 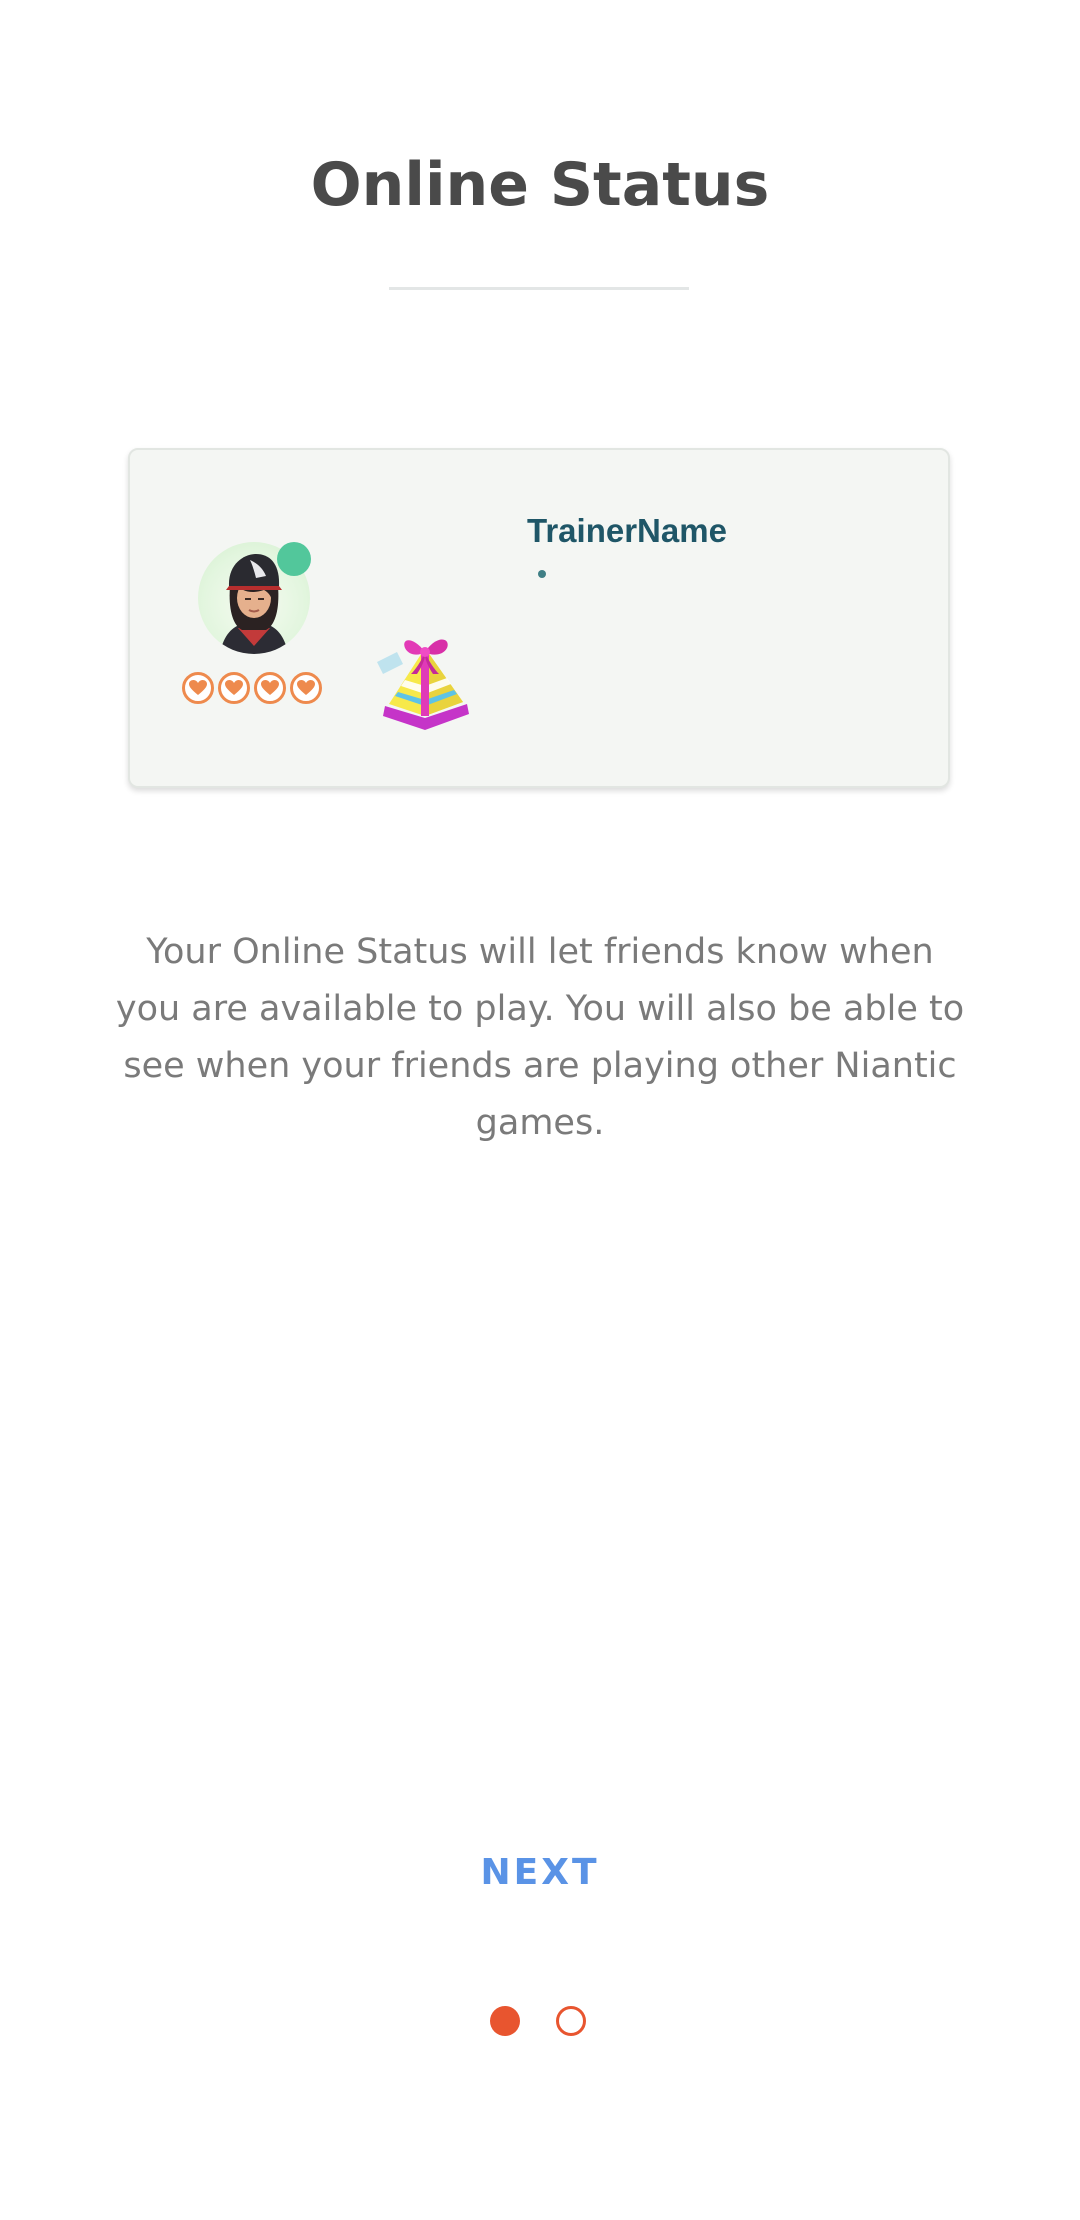 I want to click on trainer-name: TrainerName, so click(x=627, y=530).